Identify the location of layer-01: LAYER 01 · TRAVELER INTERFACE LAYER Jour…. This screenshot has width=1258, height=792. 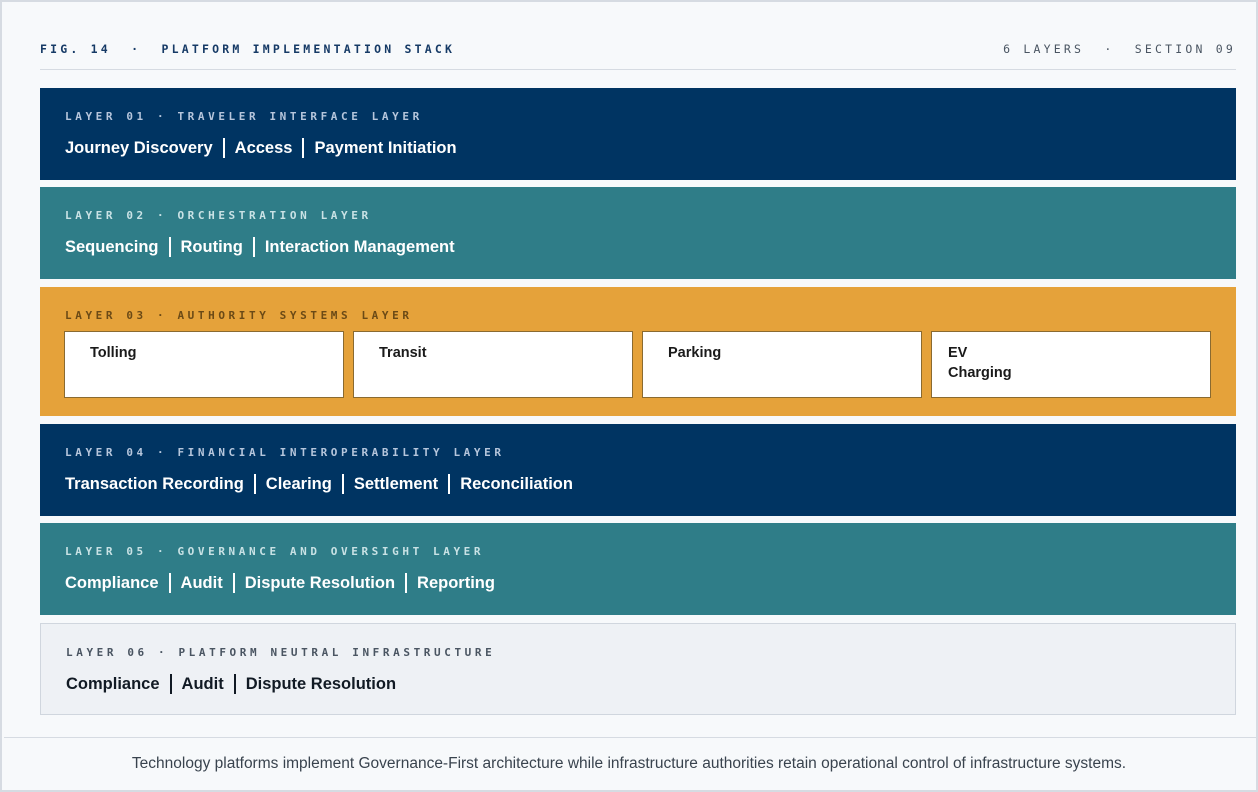
(638, 134).